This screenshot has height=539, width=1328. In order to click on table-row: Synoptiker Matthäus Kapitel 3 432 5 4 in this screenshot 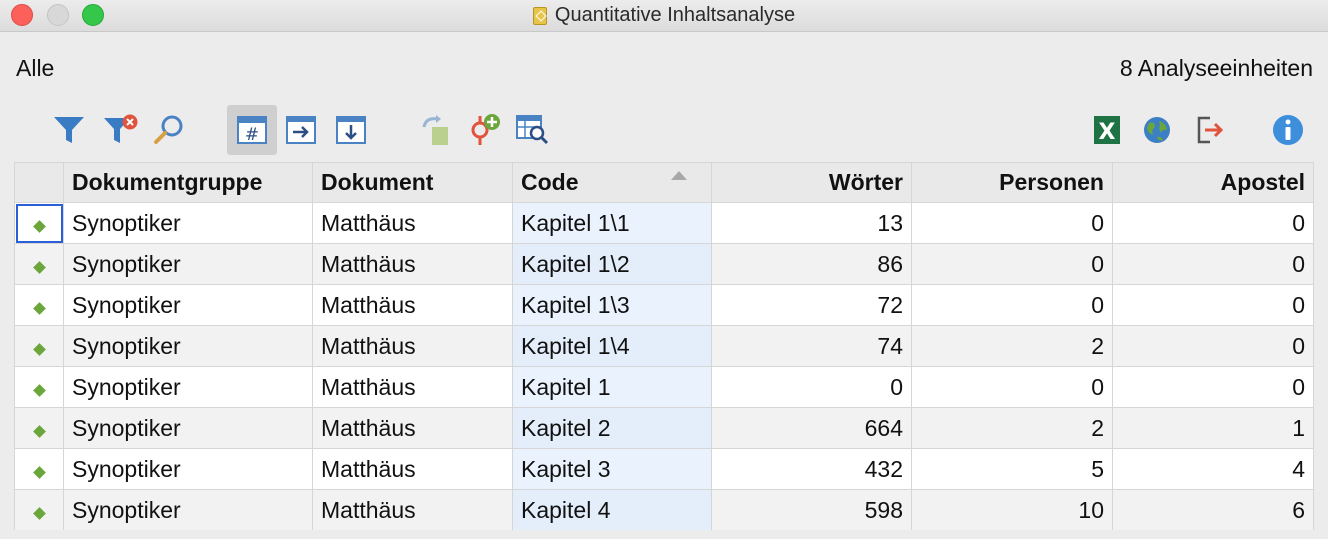, I will do `click(664, 469)`.